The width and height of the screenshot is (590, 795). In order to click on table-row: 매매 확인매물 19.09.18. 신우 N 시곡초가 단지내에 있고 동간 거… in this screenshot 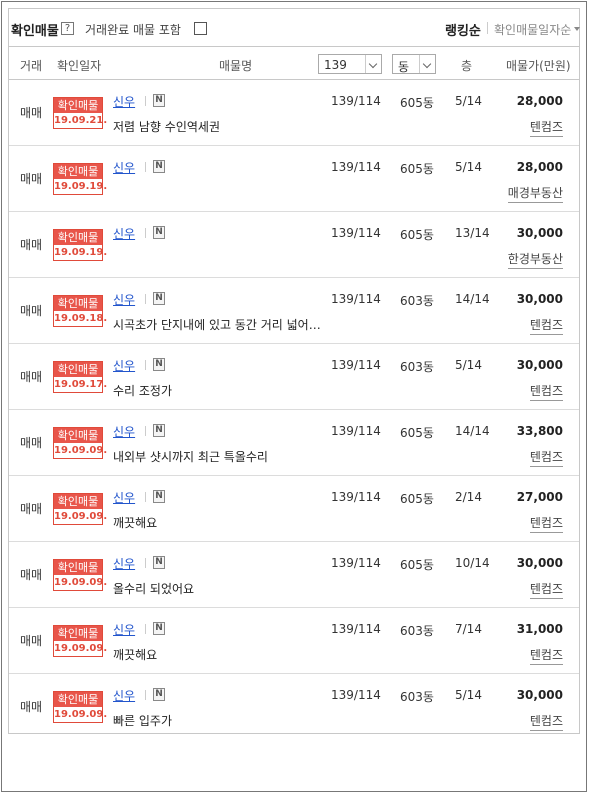, I will do `click(294, 311)`.